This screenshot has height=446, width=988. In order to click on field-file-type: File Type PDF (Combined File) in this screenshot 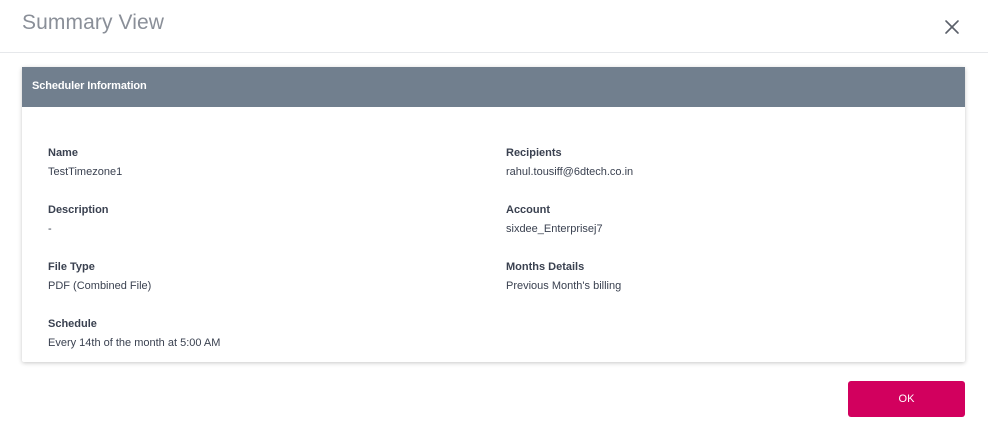, I will do `click(99, 276)`.